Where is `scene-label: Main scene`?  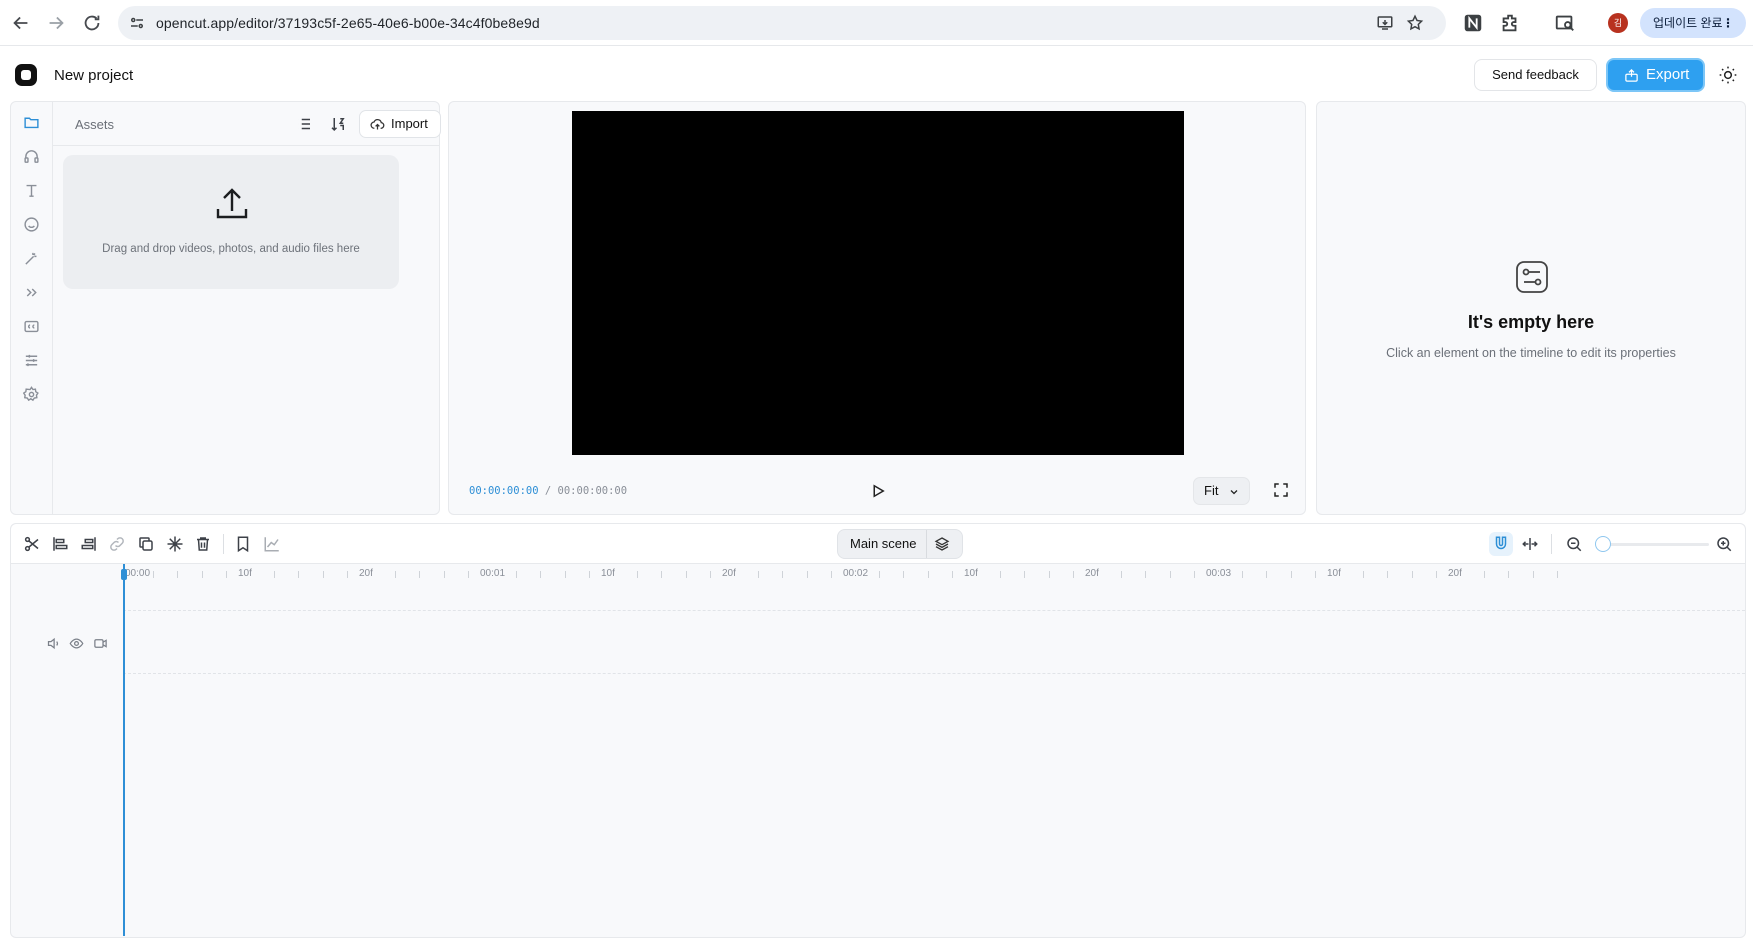
scene-label: Main scene is located at coordinates (883, 543).